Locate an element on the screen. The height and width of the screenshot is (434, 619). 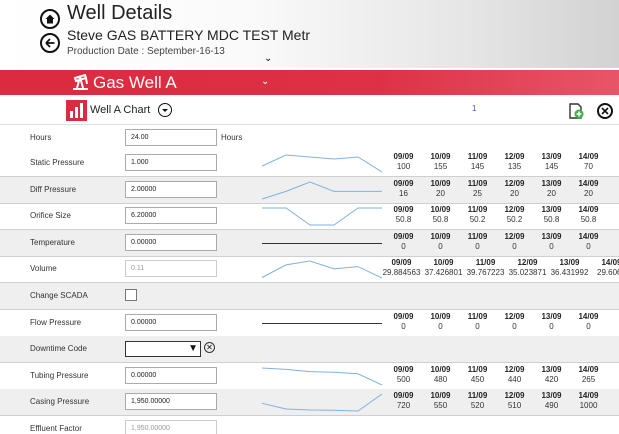
field-label: Tubing Pressure is located at coordinates (59, 375).